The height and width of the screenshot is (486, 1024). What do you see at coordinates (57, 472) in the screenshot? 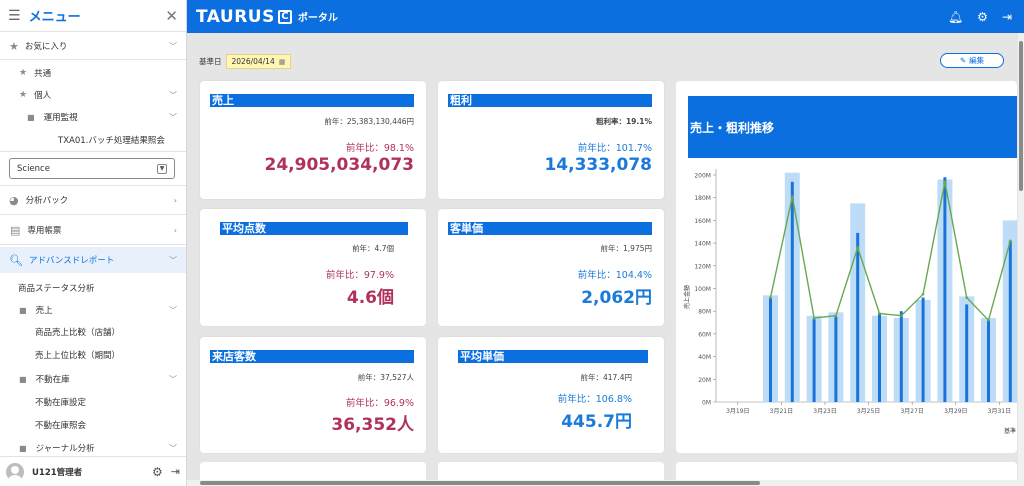
I see `user-name: U121管理者` at bounding box center [57, 472].